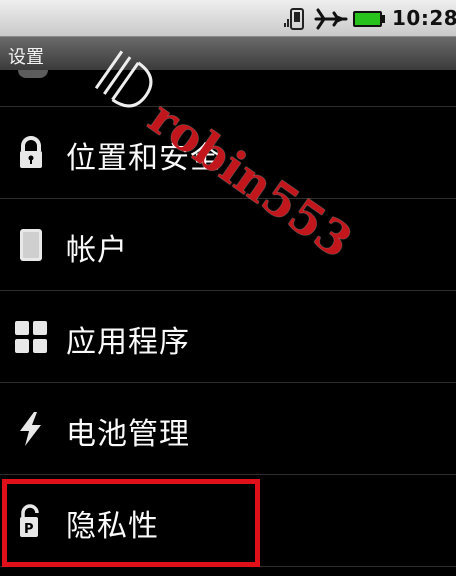 The width and height of the screenshot is (456, 576). I want to click on battery-icon, so click(369, 19).